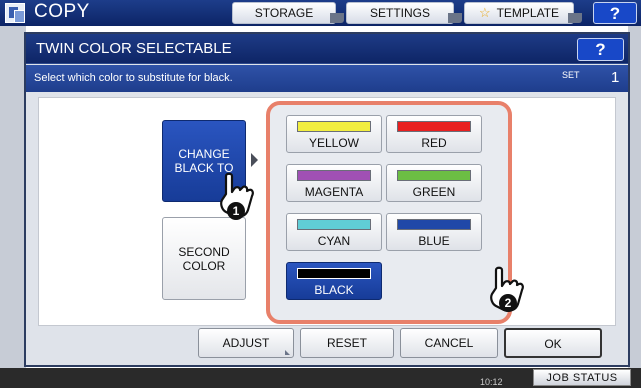 The image size is (641, 388). What do you see at coordinates (333, 143) in the screenshot?
I see `color-label: YELLOW` at bounding box center [333, 143].